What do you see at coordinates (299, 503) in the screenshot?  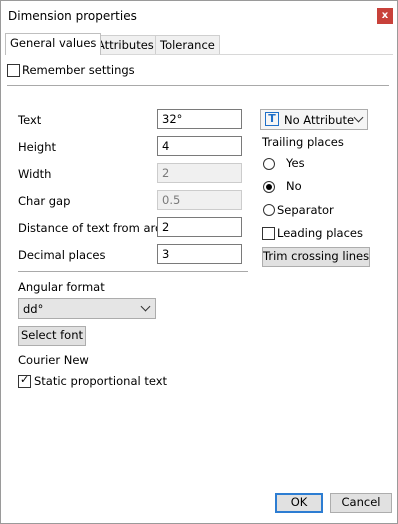 I see `ok-button: OK` at bounding box center [299, 503].